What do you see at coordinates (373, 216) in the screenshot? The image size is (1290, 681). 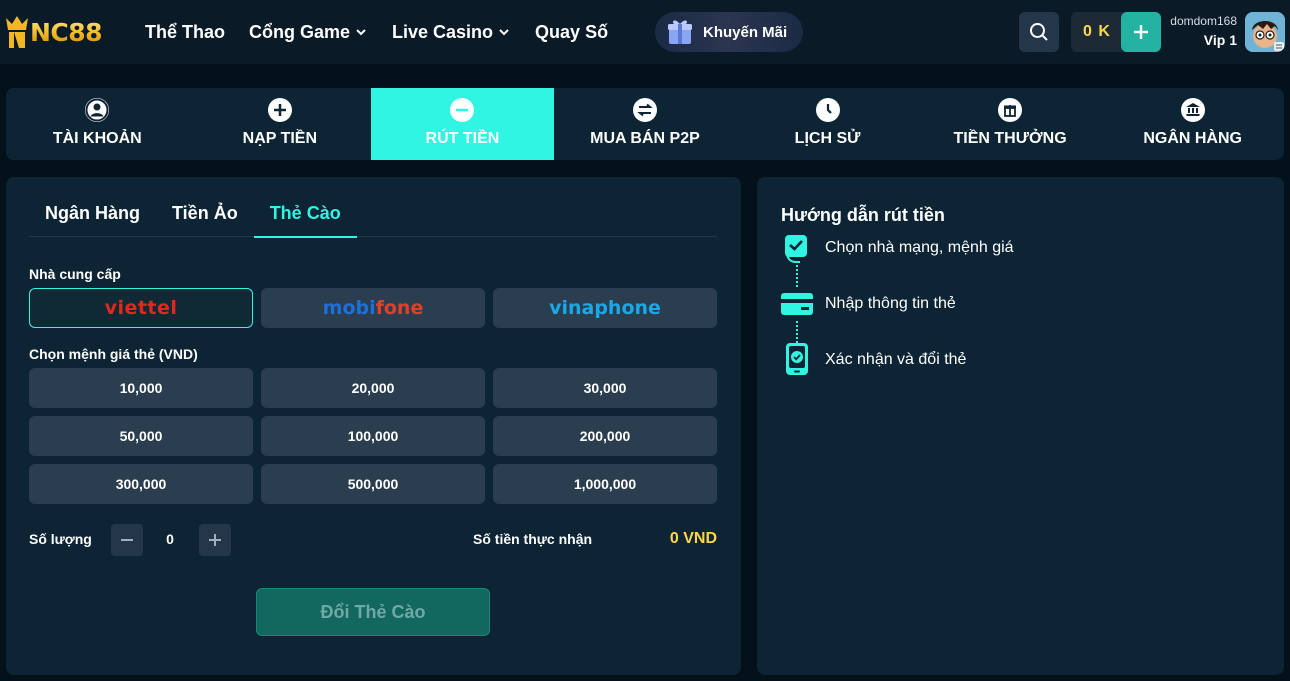 I see `withdraw-method-tabs: Ngân Hàng Tiền Ảo Thẻ Cào` at bounding box center [373, 216].